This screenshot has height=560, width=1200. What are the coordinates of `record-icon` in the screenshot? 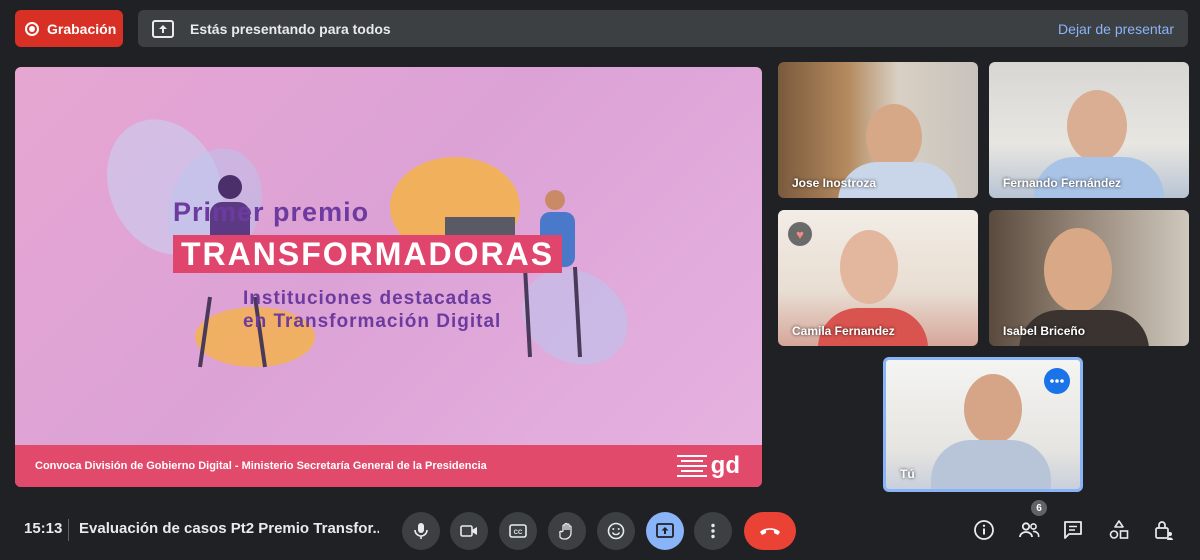 It's located at (32, 28).